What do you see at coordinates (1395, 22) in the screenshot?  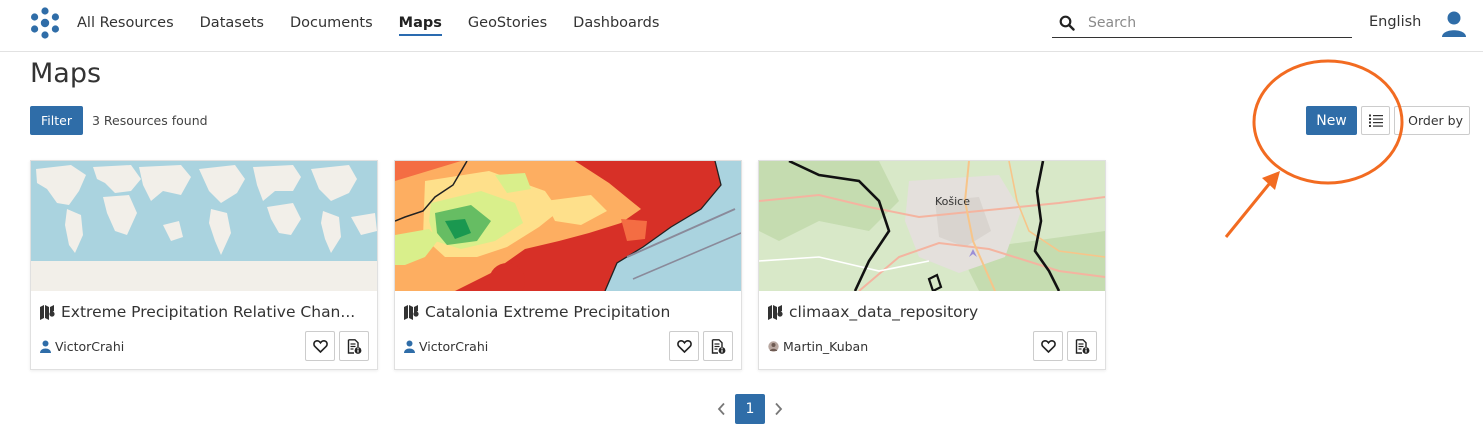 I see `language-selector: English` at bounding box center [1395, 22].